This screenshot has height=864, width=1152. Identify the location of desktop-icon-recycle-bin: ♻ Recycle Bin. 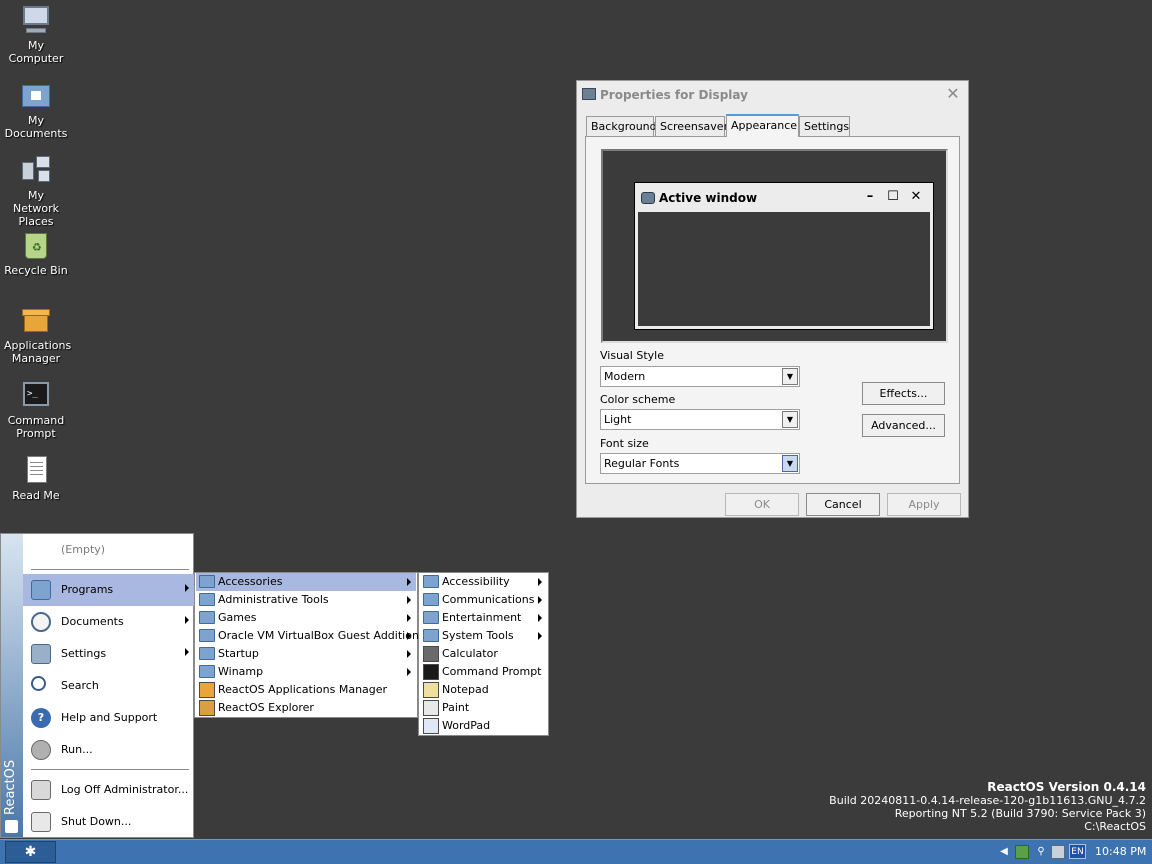
(36, 253).